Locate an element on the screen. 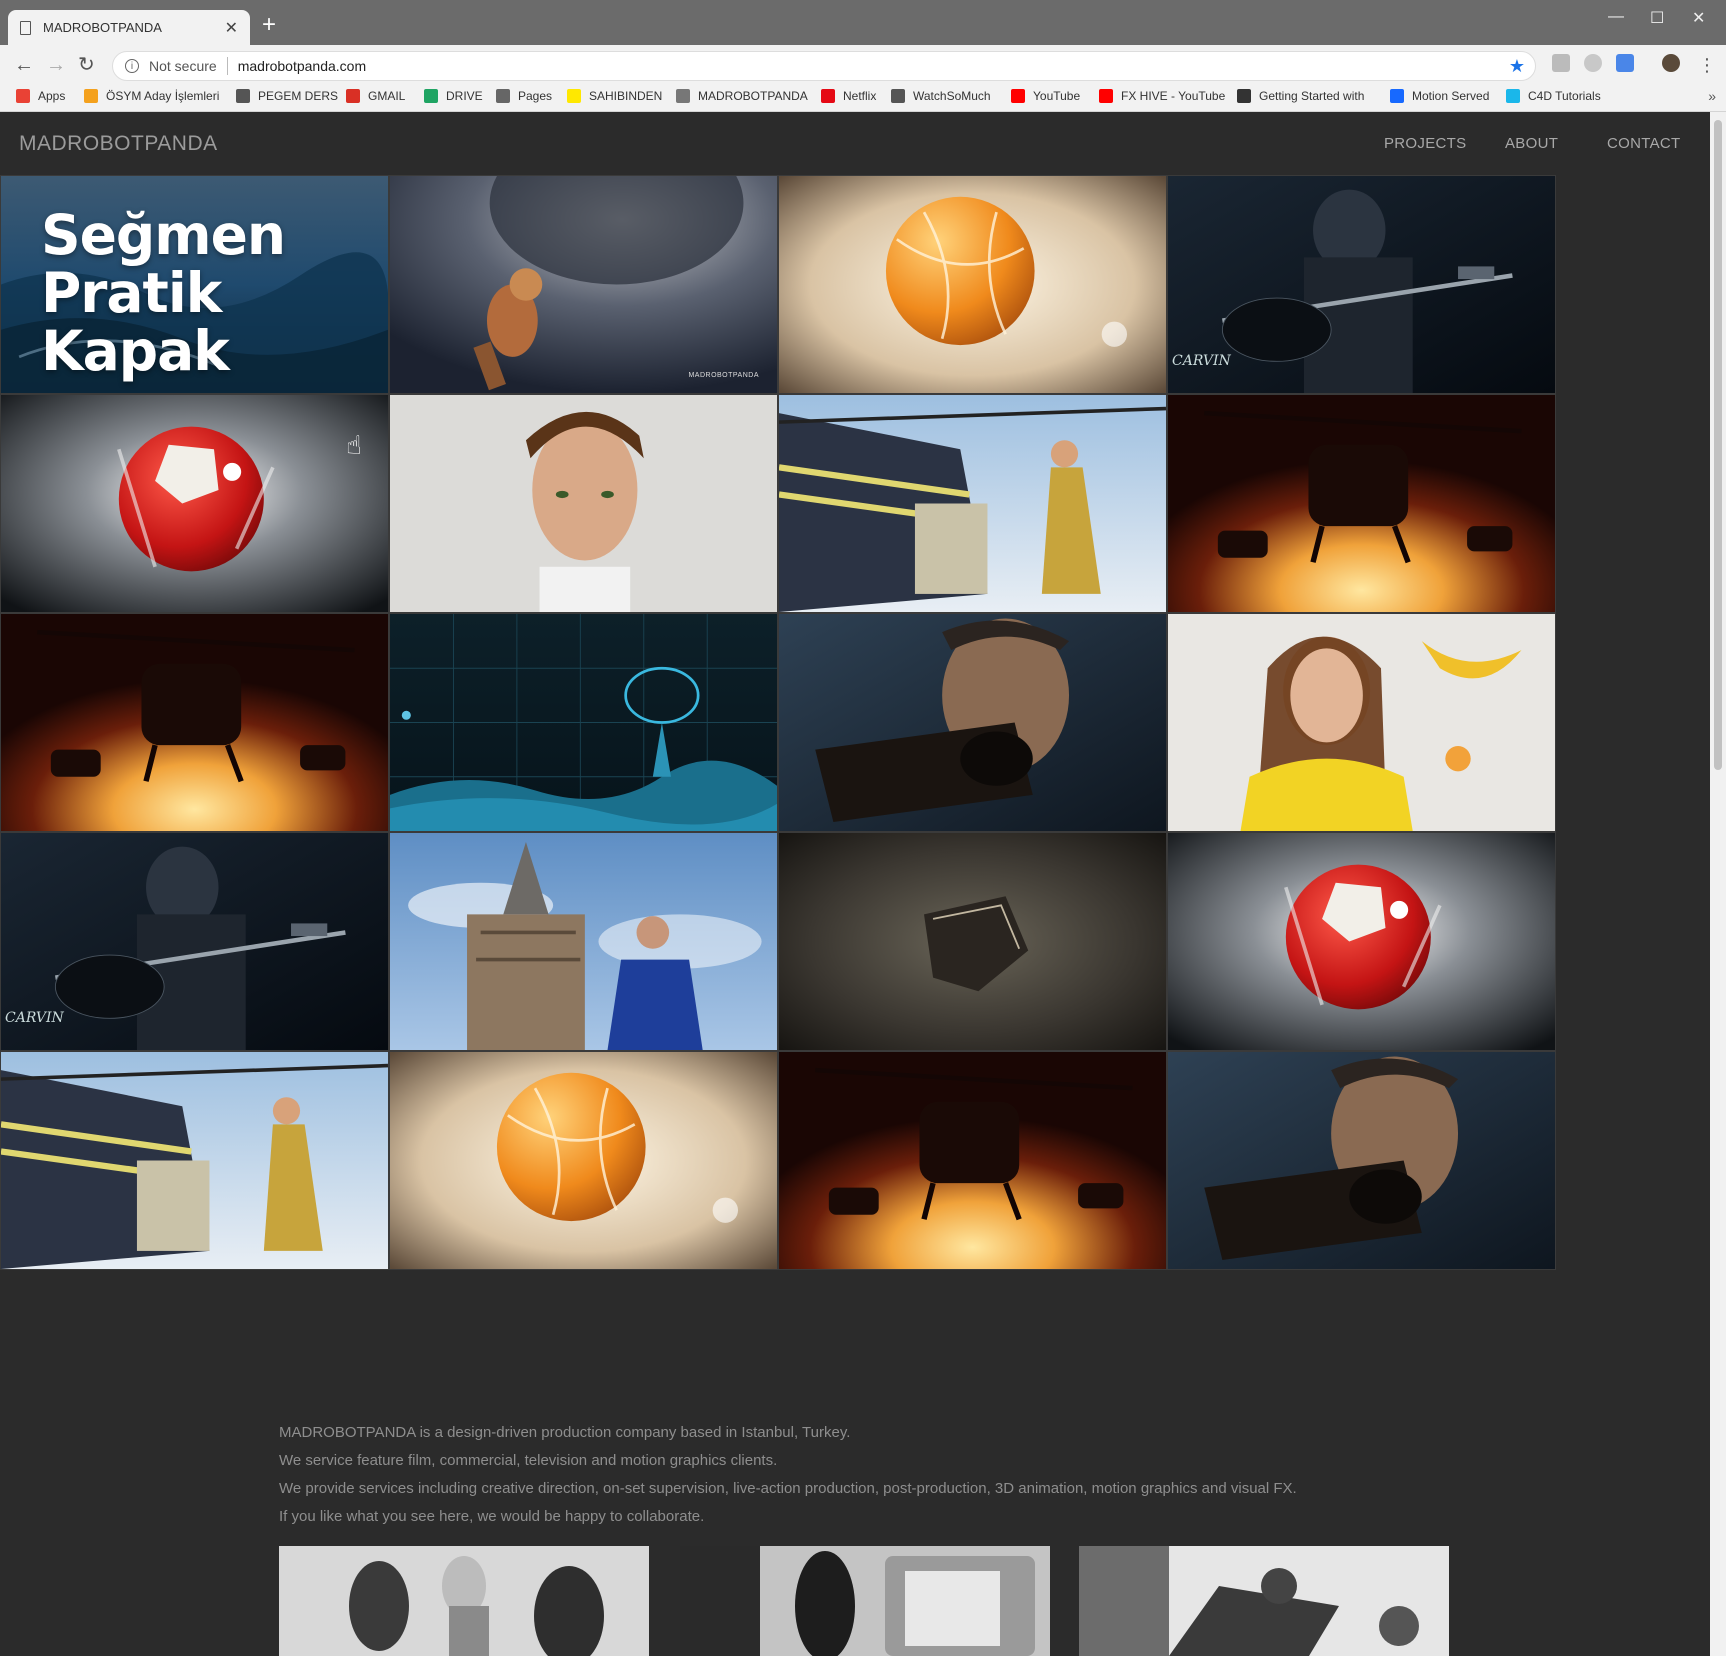 The width and height of the screenshot is (1726, 1656). team-photo is located at coordinates (865, 1601).